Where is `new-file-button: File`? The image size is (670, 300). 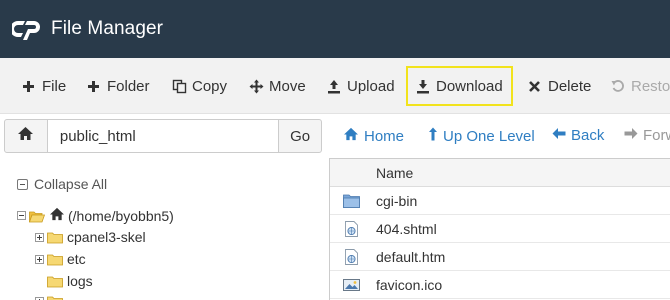
new-file-button: File is located at coordinates (44, 86).